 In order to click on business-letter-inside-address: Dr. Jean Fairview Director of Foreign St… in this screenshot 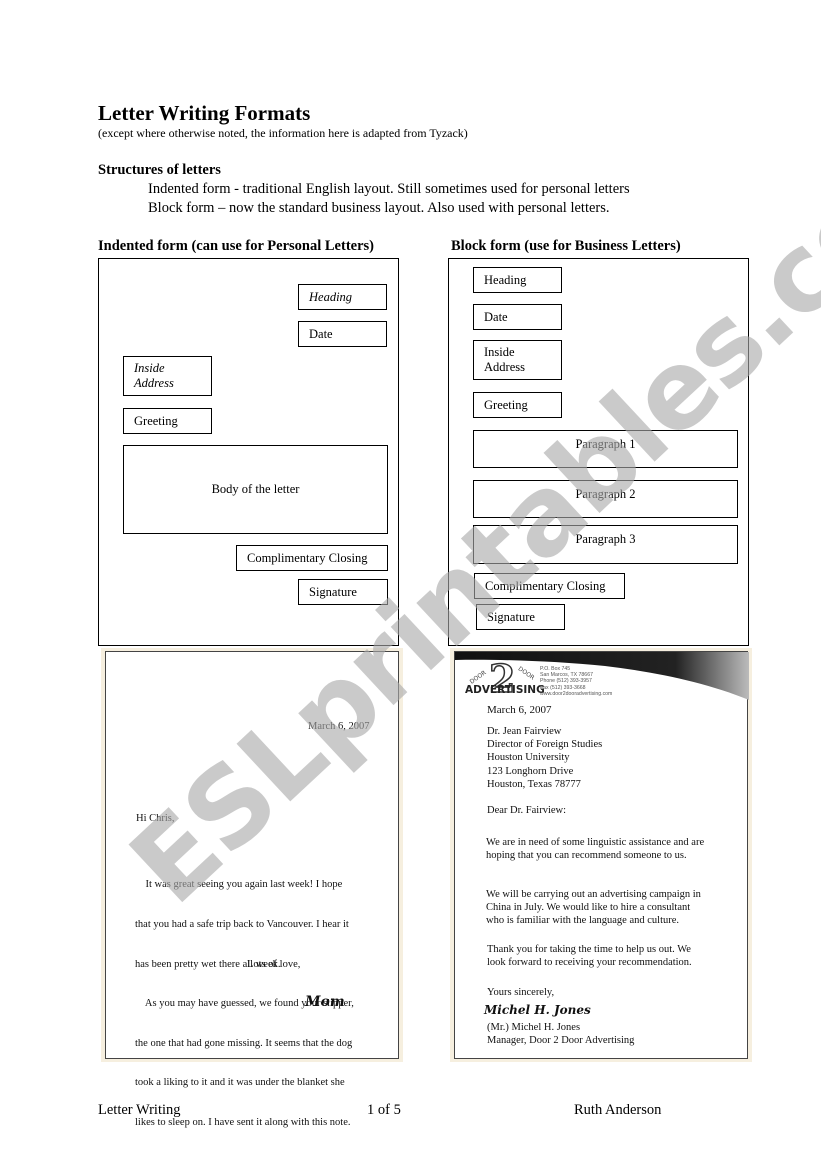, I will do `click(544, 758)`.